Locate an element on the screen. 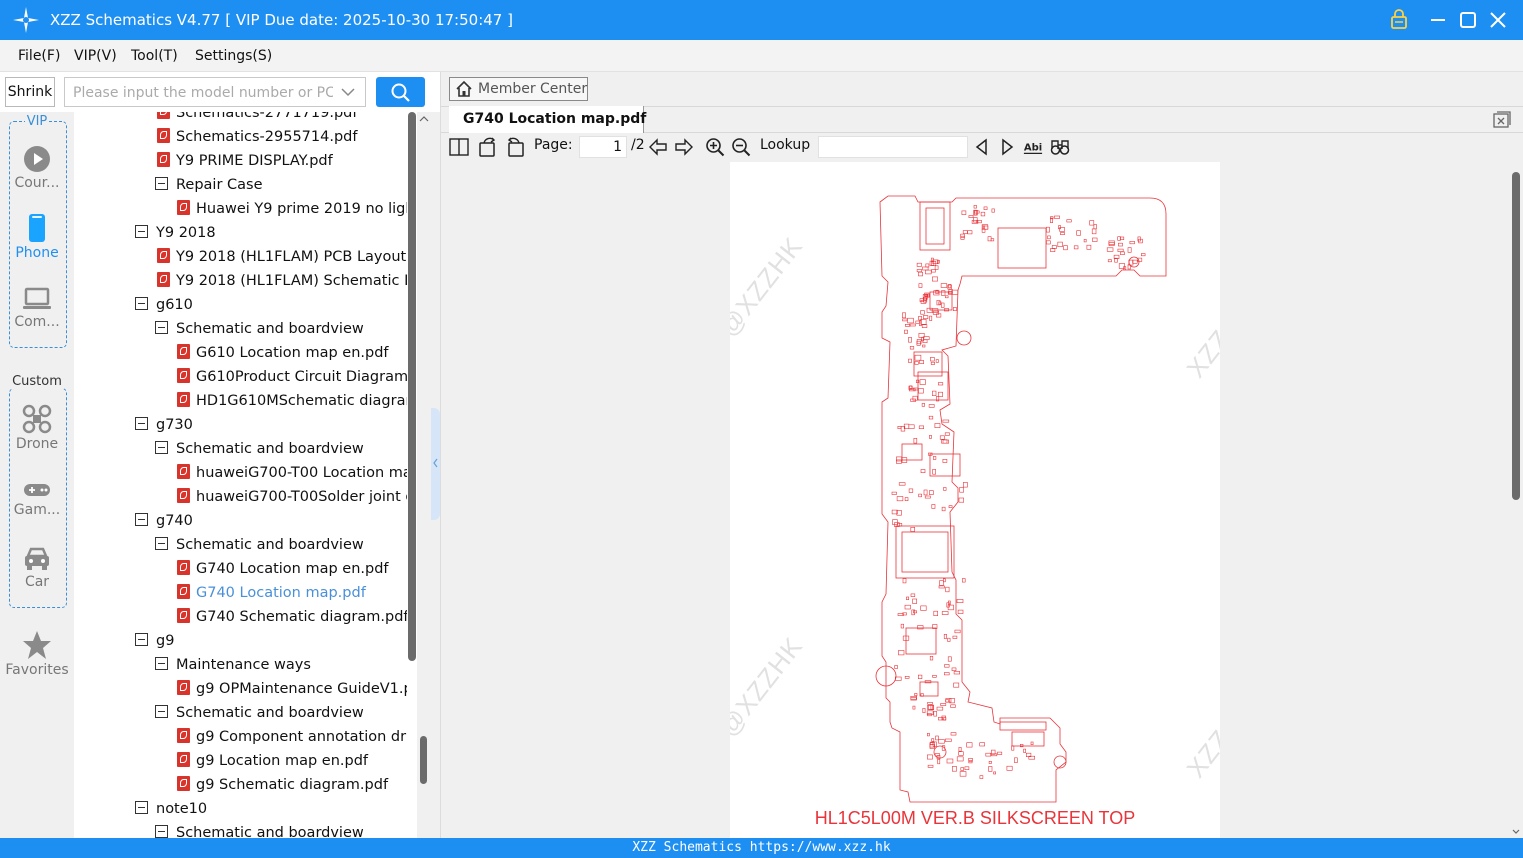 Image resolution: width=1523 pixels, height=858 pixels. shrink-button: Shrink is located at coordinates (30, 92).